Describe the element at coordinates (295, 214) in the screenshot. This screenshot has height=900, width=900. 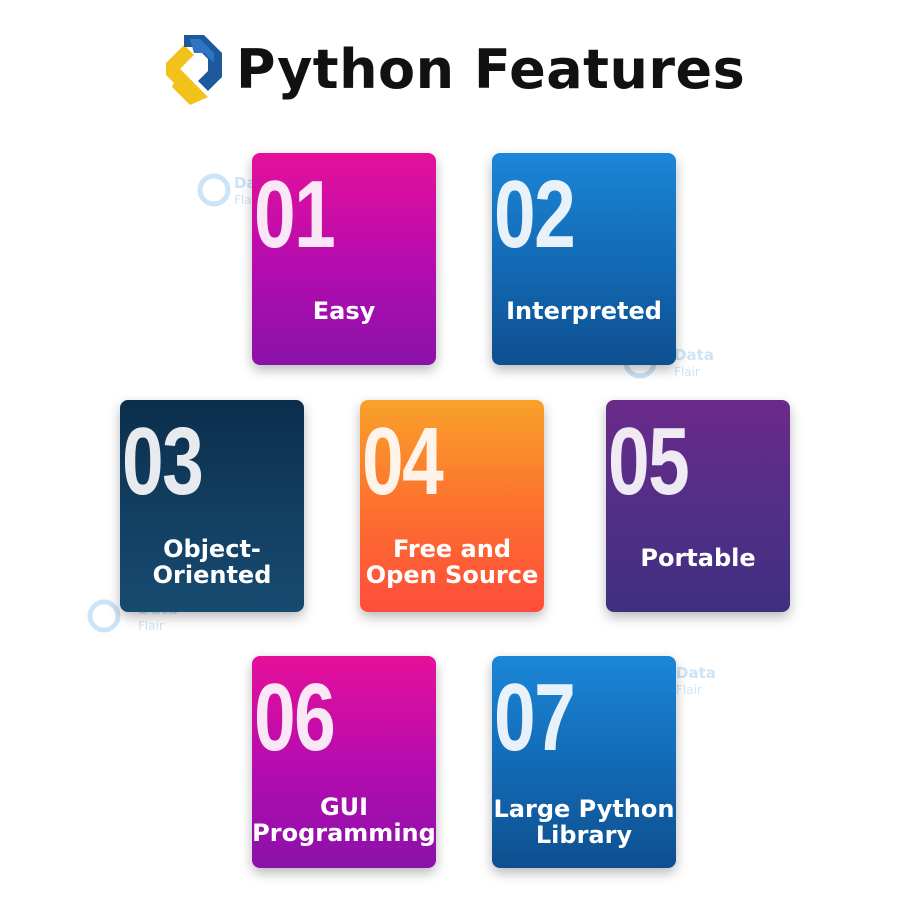
I see `feature-number: 01` at that location.